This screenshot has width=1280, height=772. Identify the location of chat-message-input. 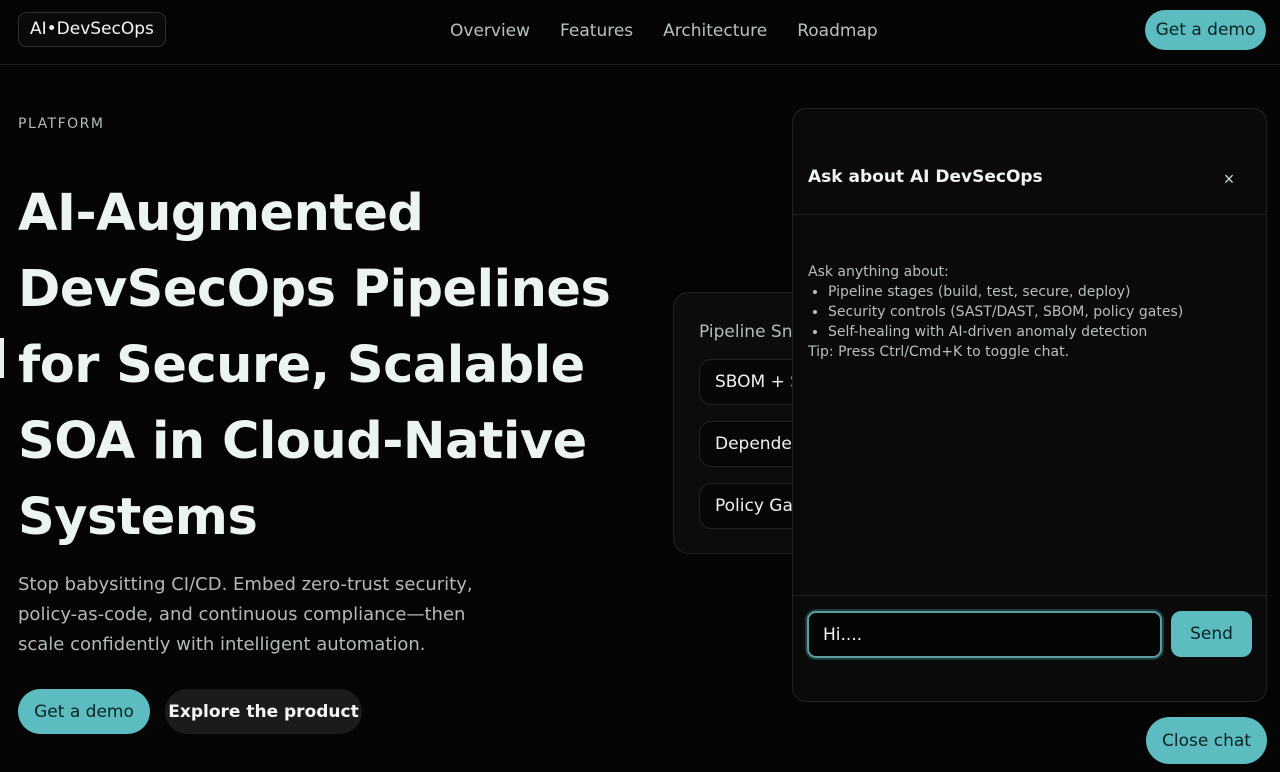
(984, 634).